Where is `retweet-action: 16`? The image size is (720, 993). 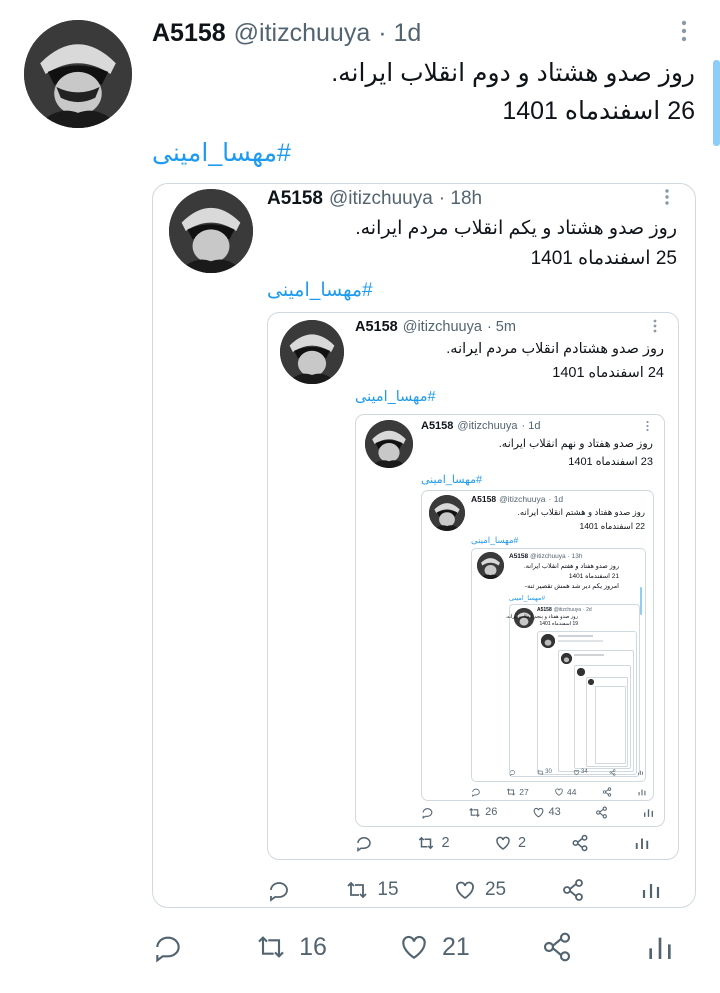 retweet-action: 16 is located at coordinates (291, 947).